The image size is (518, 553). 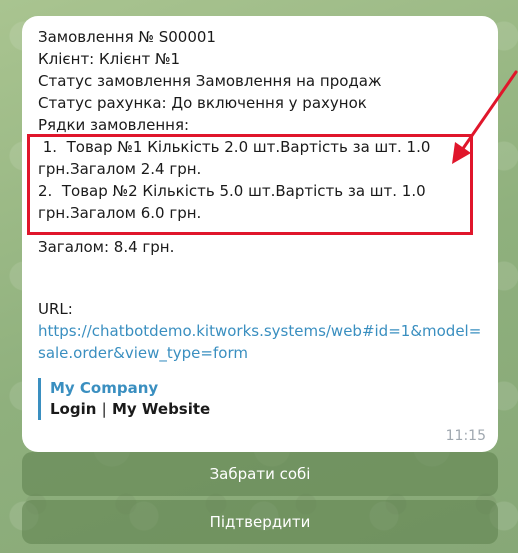 I want to click on order-url-line-2: sale.order&view_type=form, so click(x=262, y=353).